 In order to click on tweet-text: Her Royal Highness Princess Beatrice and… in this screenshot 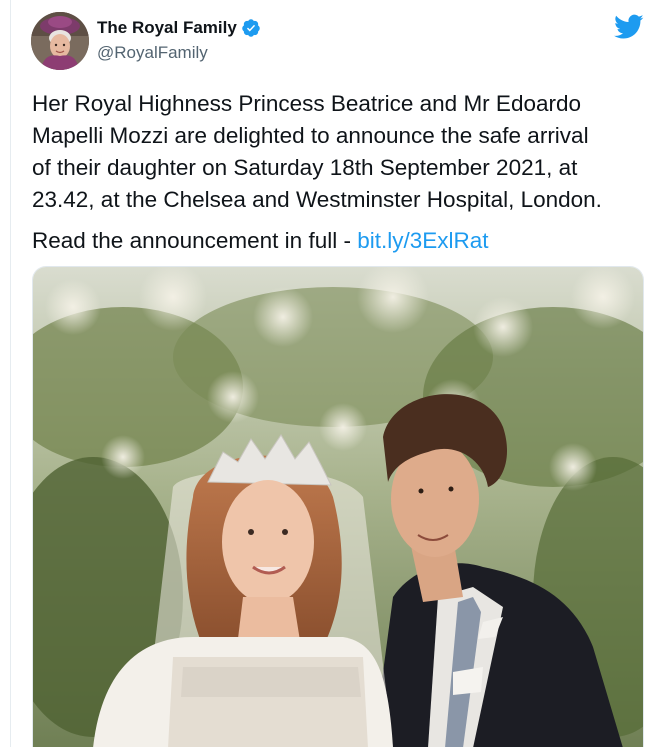, I will do `click(317, 151)`.